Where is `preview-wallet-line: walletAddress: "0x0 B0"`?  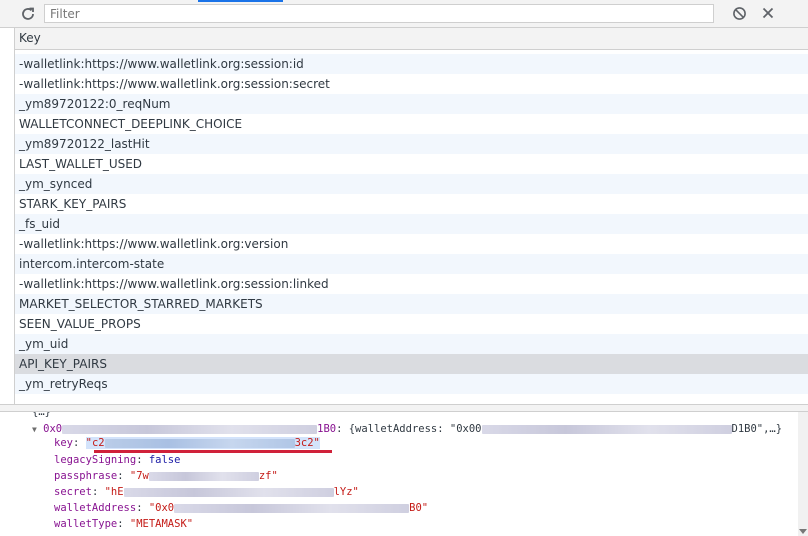
preview-wallet-line: walletAddress: "0x0 B0" is located at coordinates (241, 508).